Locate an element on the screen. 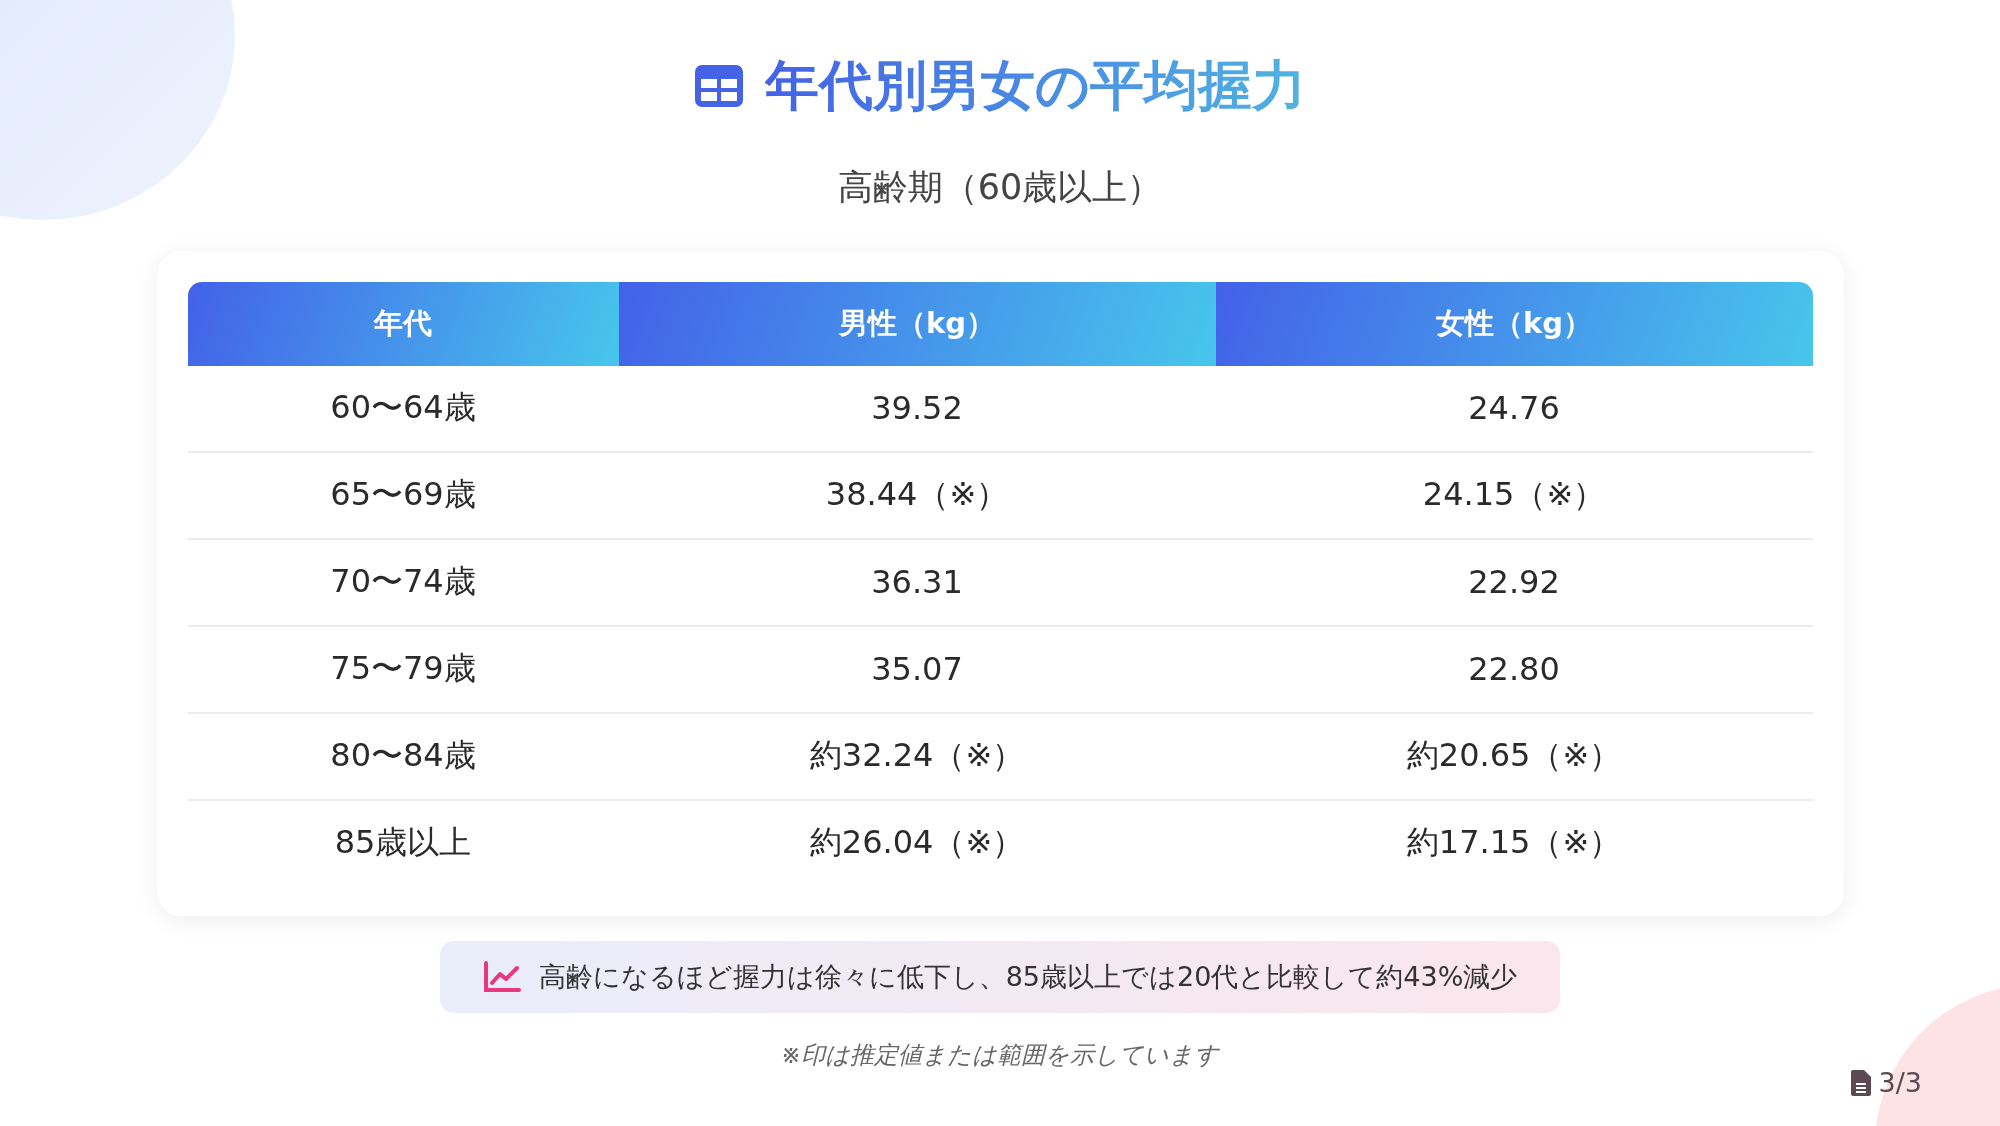 The height and width of the screenshot is (1126, 2000). table-cell: 60〜64歳 is located at coordinates (403, 409).